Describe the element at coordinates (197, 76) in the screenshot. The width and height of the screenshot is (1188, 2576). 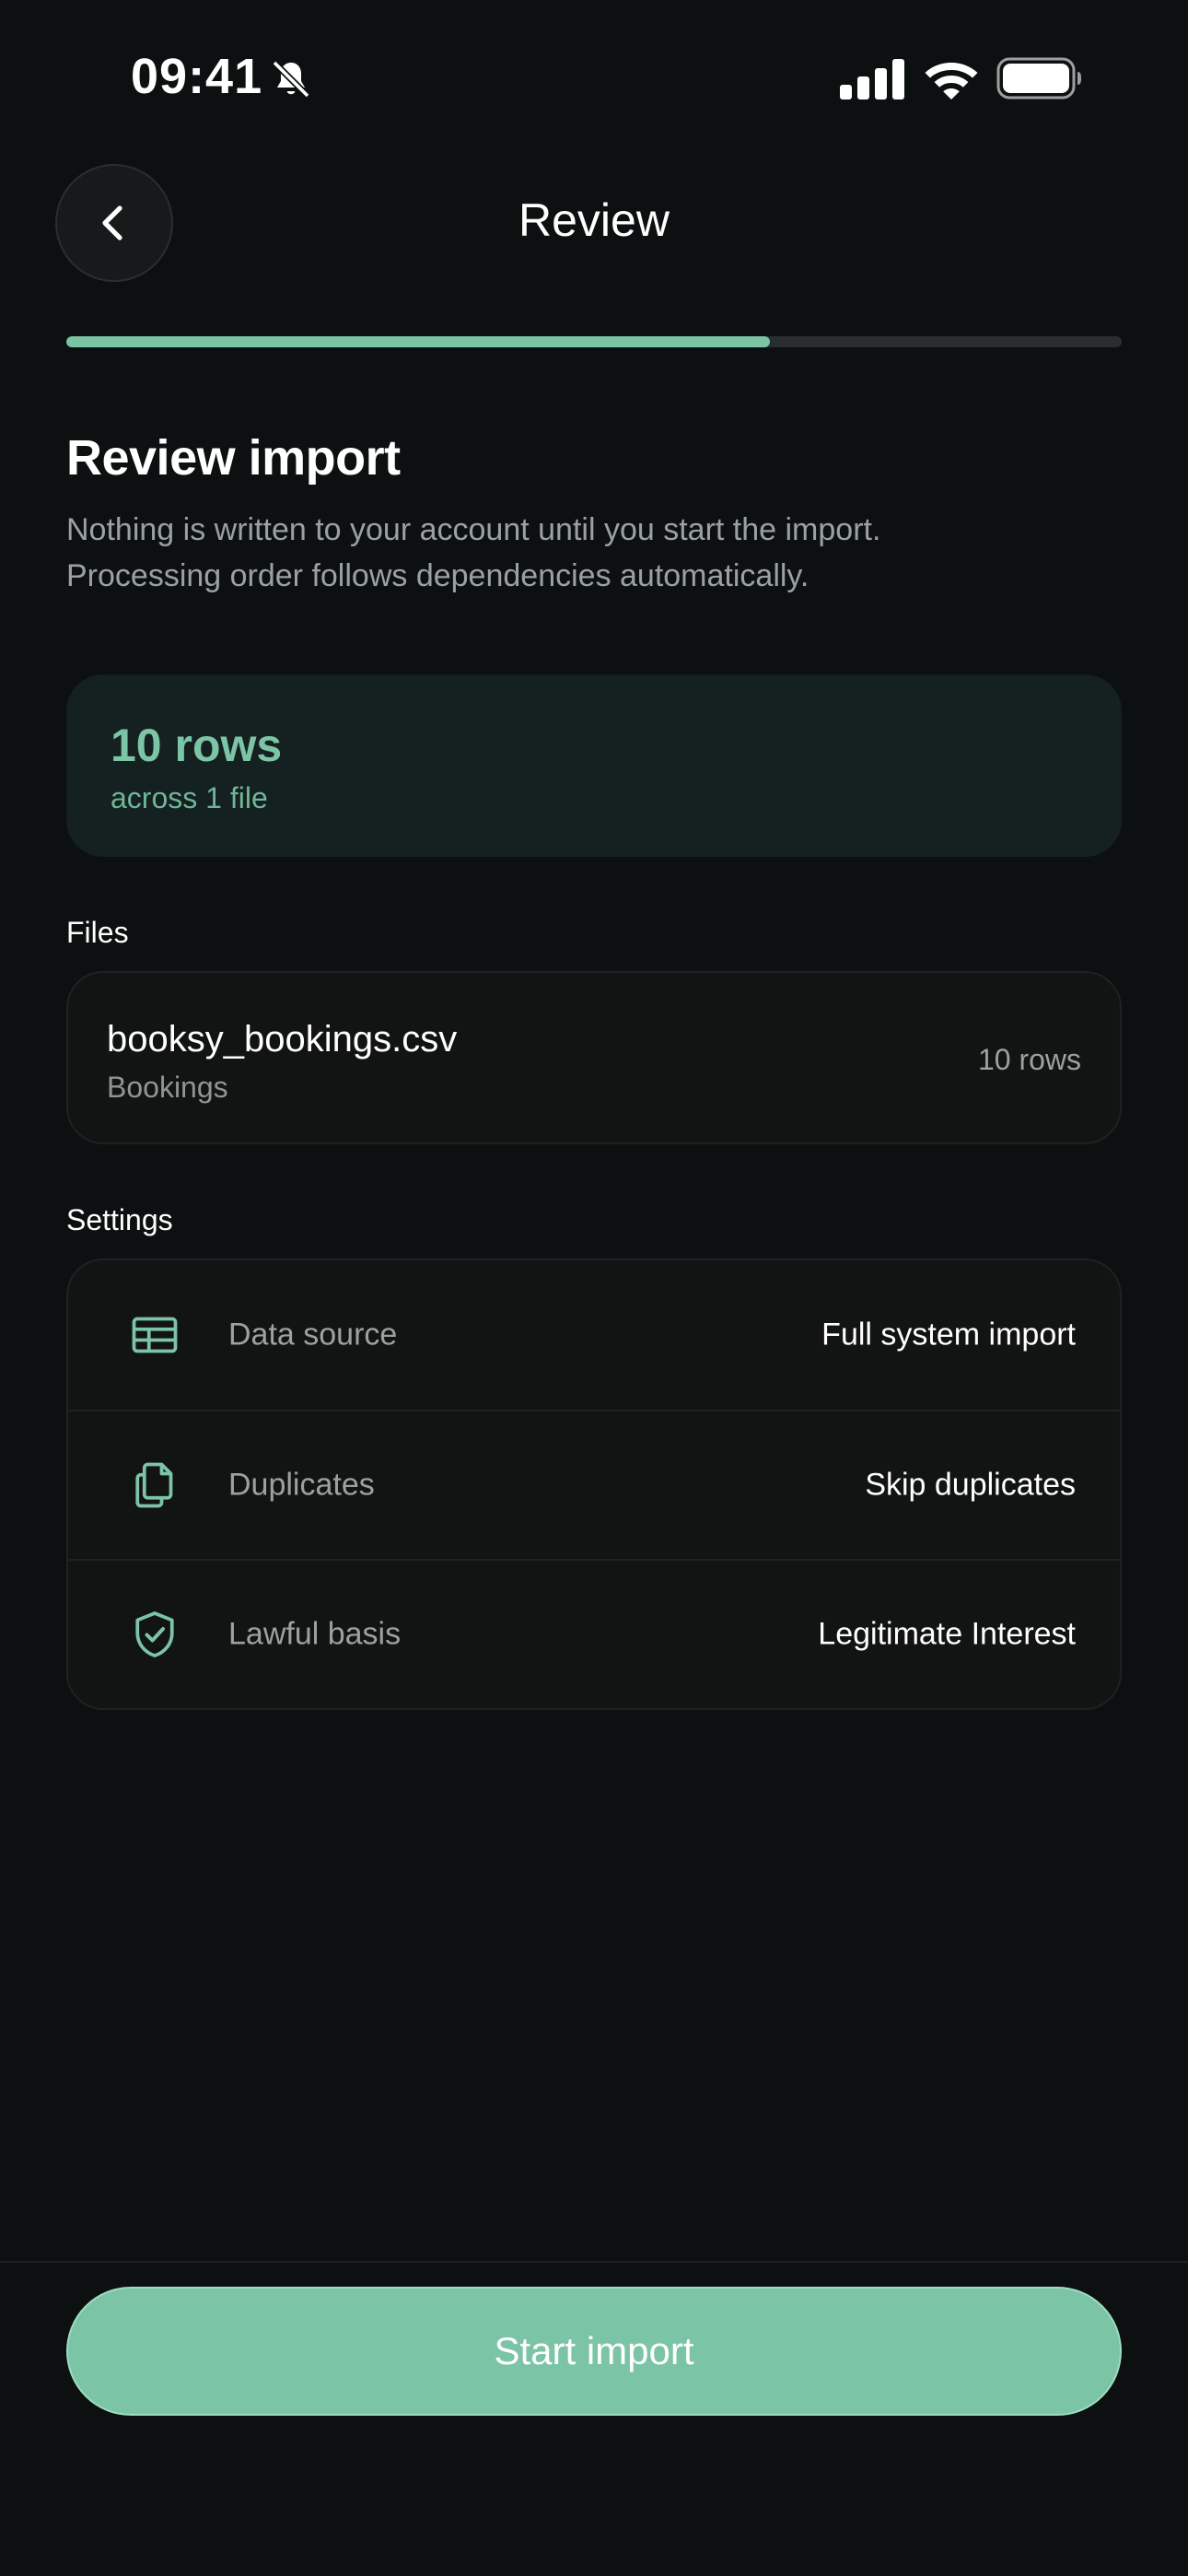
I see `status-time: 09:41` at that location.